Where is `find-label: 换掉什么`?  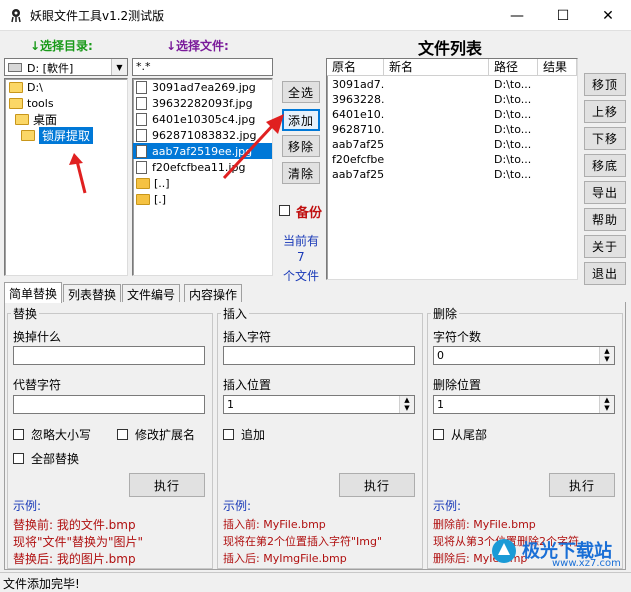 find-label: 换掉什么 is located at coordinates (37, 337).